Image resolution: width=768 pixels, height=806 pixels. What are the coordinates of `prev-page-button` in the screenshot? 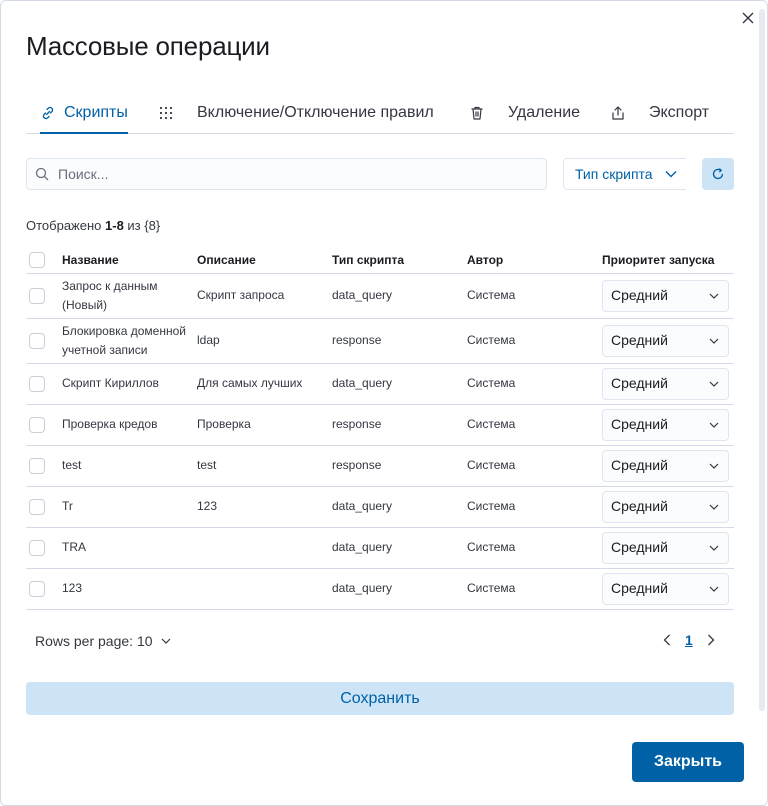 It's located at (667, 640).